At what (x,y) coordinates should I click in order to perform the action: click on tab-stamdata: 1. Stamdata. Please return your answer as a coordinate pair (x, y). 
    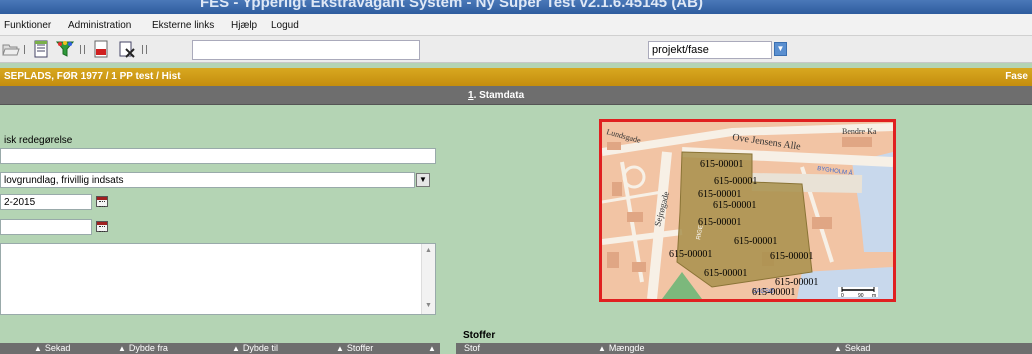
    Looking at the image, I should click on (496, 95).